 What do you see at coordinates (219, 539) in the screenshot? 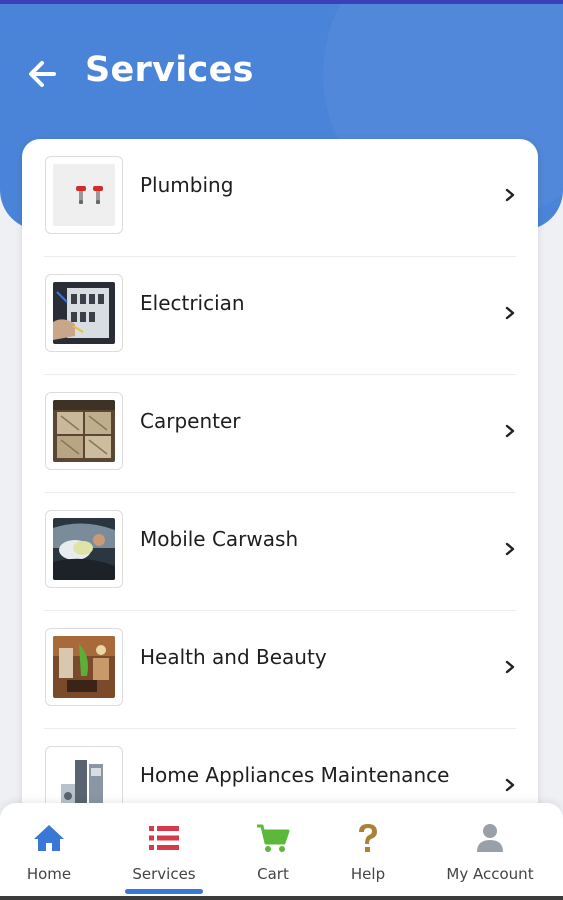
I see `service-label: Mobile Carwash` at bounding box center [219, 539].